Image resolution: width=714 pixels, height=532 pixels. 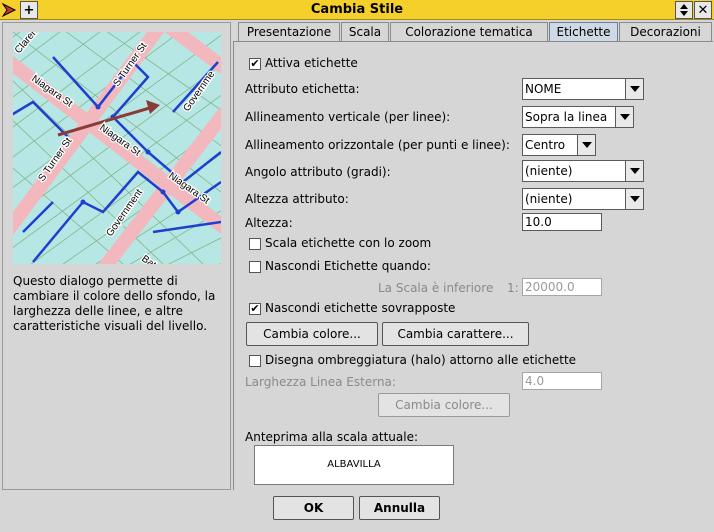 I want to click on horizontal-alignment-value: Centro, so click(x=545, y=145).